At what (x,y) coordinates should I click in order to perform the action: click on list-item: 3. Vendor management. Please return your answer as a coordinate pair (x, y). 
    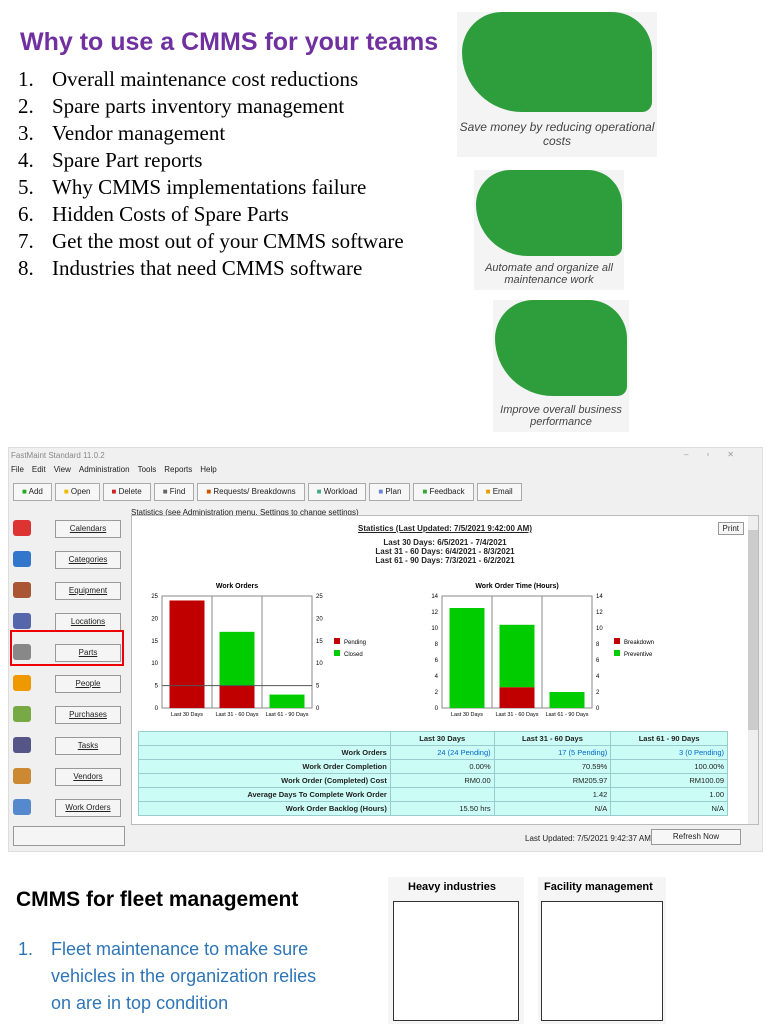
    Looking at the image, I should click on (122, 133).